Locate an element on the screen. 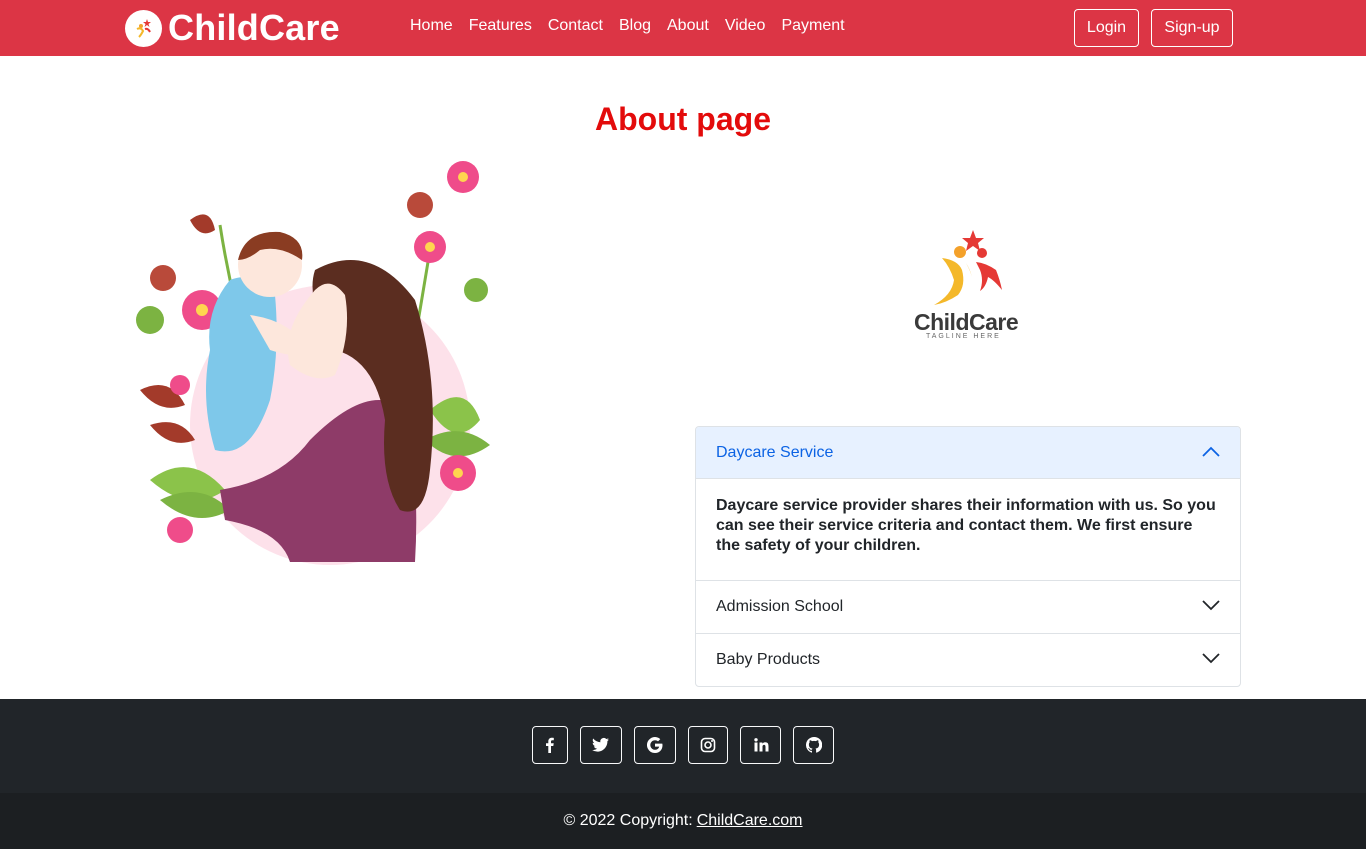  accordion-header-baby-products: Baby Products is located at coordinates (968, 660).